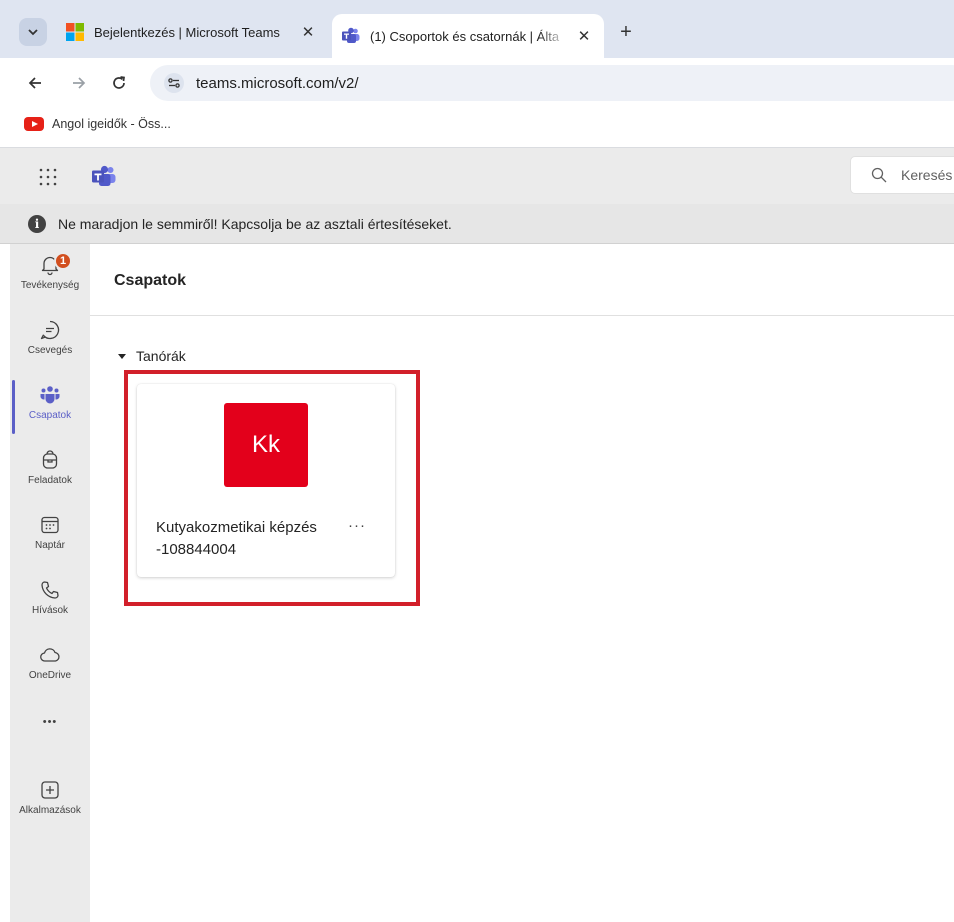  Describe the element at coordinates (465, 36) in the screenshot. I see `tab-title: (1) Csoportok és csatornák | Álta` at that location.